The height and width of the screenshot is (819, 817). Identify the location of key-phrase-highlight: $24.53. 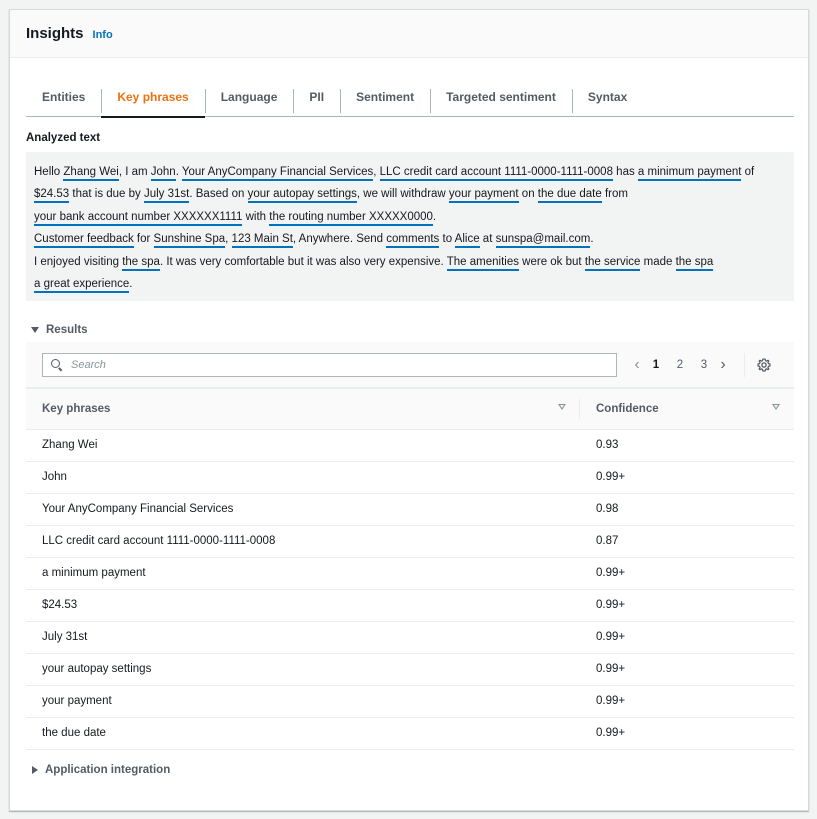
(52, 196).